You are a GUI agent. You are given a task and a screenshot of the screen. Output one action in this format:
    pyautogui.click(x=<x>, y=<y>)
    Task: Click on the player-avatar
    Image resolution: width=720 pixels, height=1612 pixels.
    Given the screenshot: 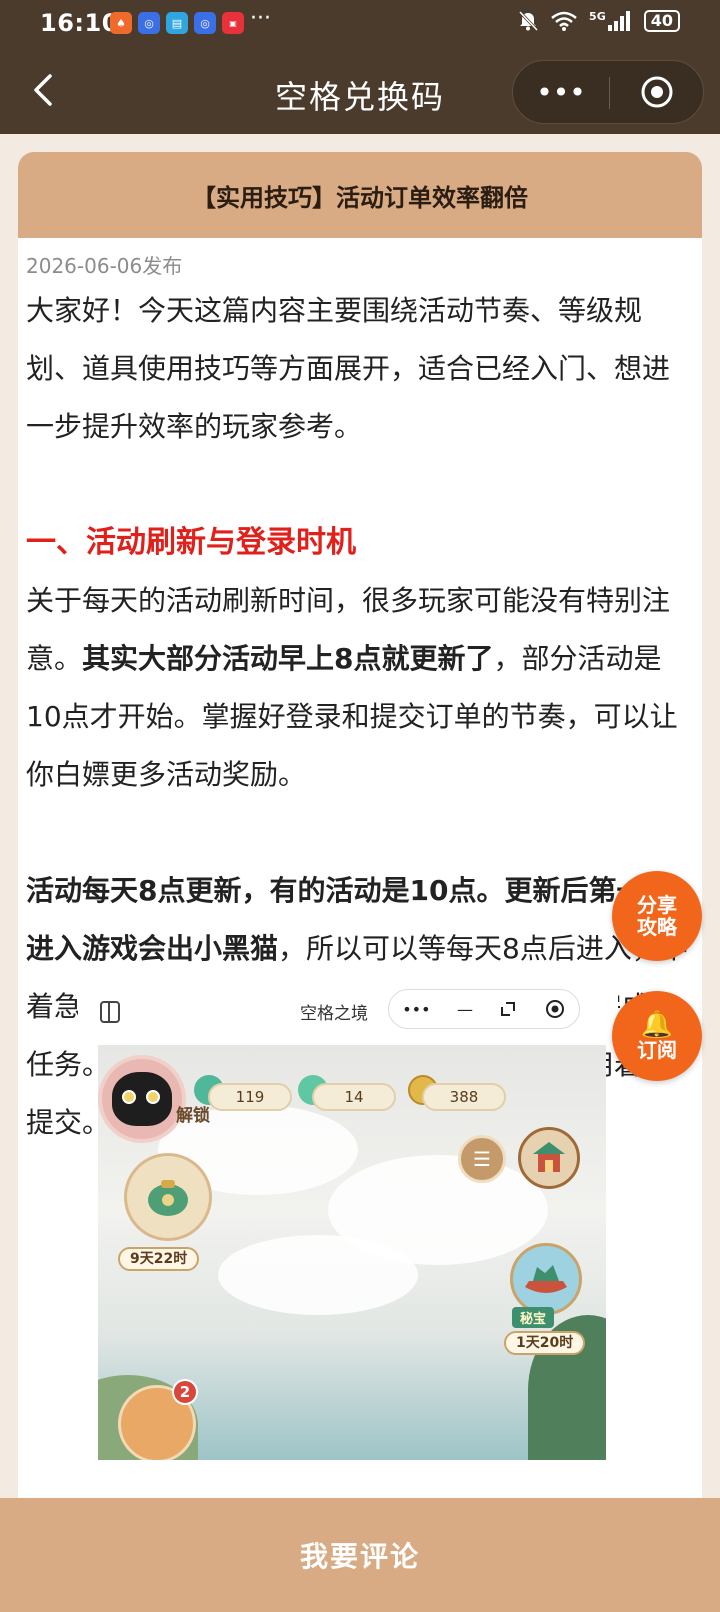 What is the action you would take?
    pyautogui.click(x=142, y=1099)
    